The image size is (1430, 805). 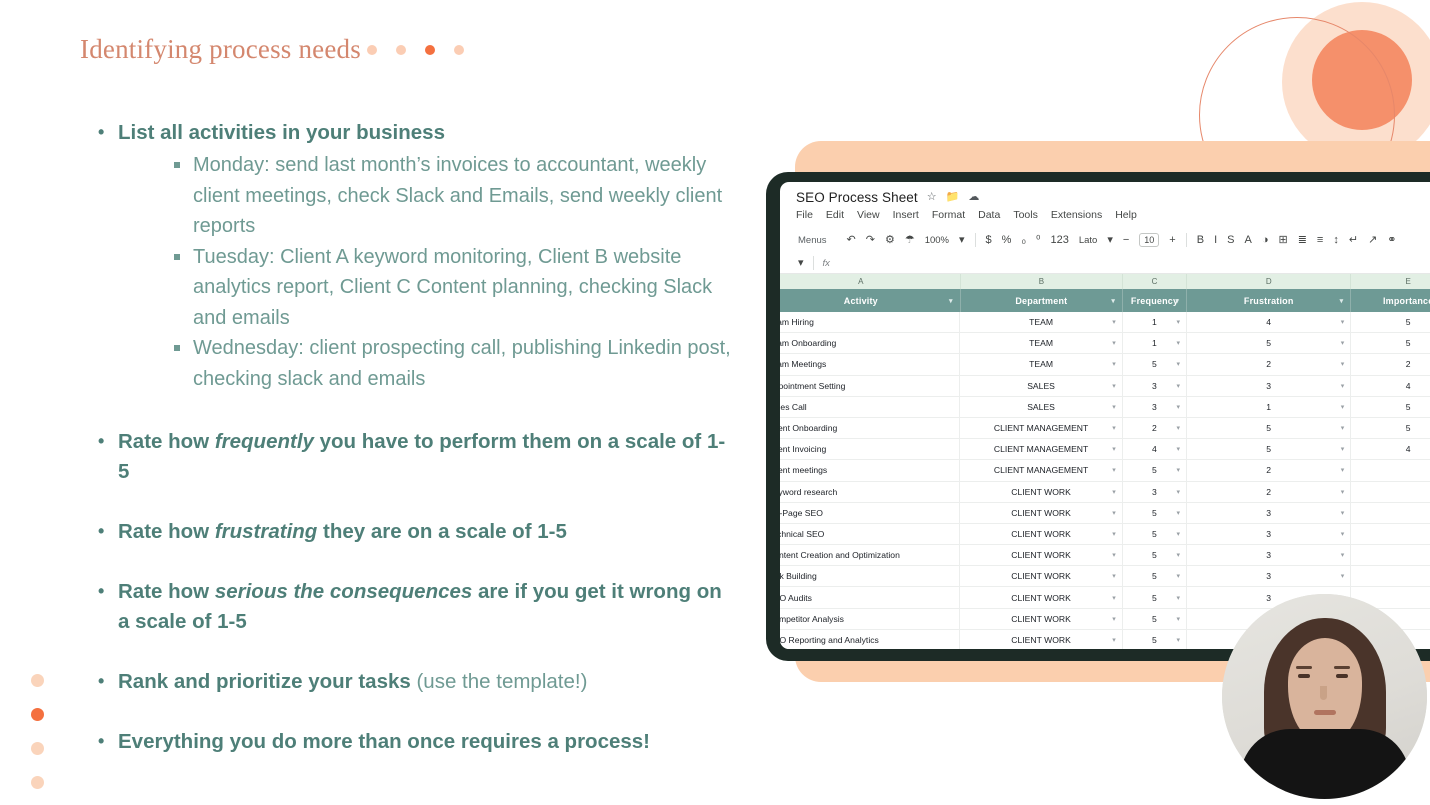 What do you see at coordinates (870, 597) in the screenshot?
I see `cell-activity: SEO Audits` at bounding box center [870, 597].